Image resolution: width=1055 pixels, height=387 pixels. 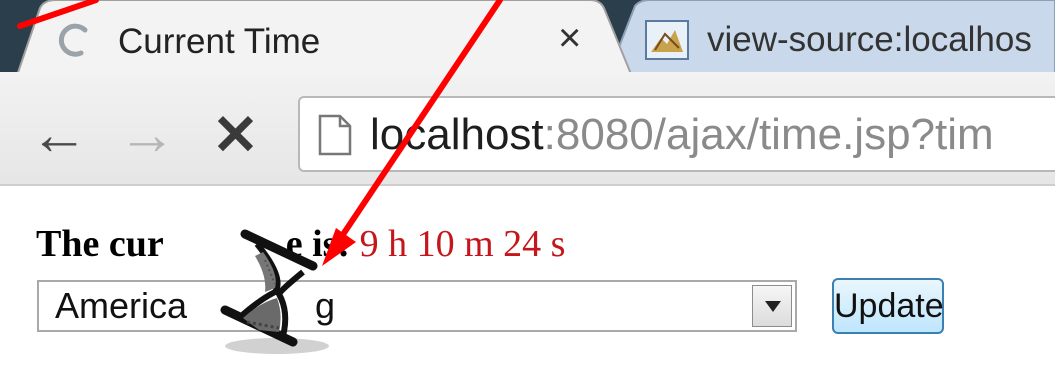 I want to click on stop-loading-button: ✕, so click(x=235, y=135).